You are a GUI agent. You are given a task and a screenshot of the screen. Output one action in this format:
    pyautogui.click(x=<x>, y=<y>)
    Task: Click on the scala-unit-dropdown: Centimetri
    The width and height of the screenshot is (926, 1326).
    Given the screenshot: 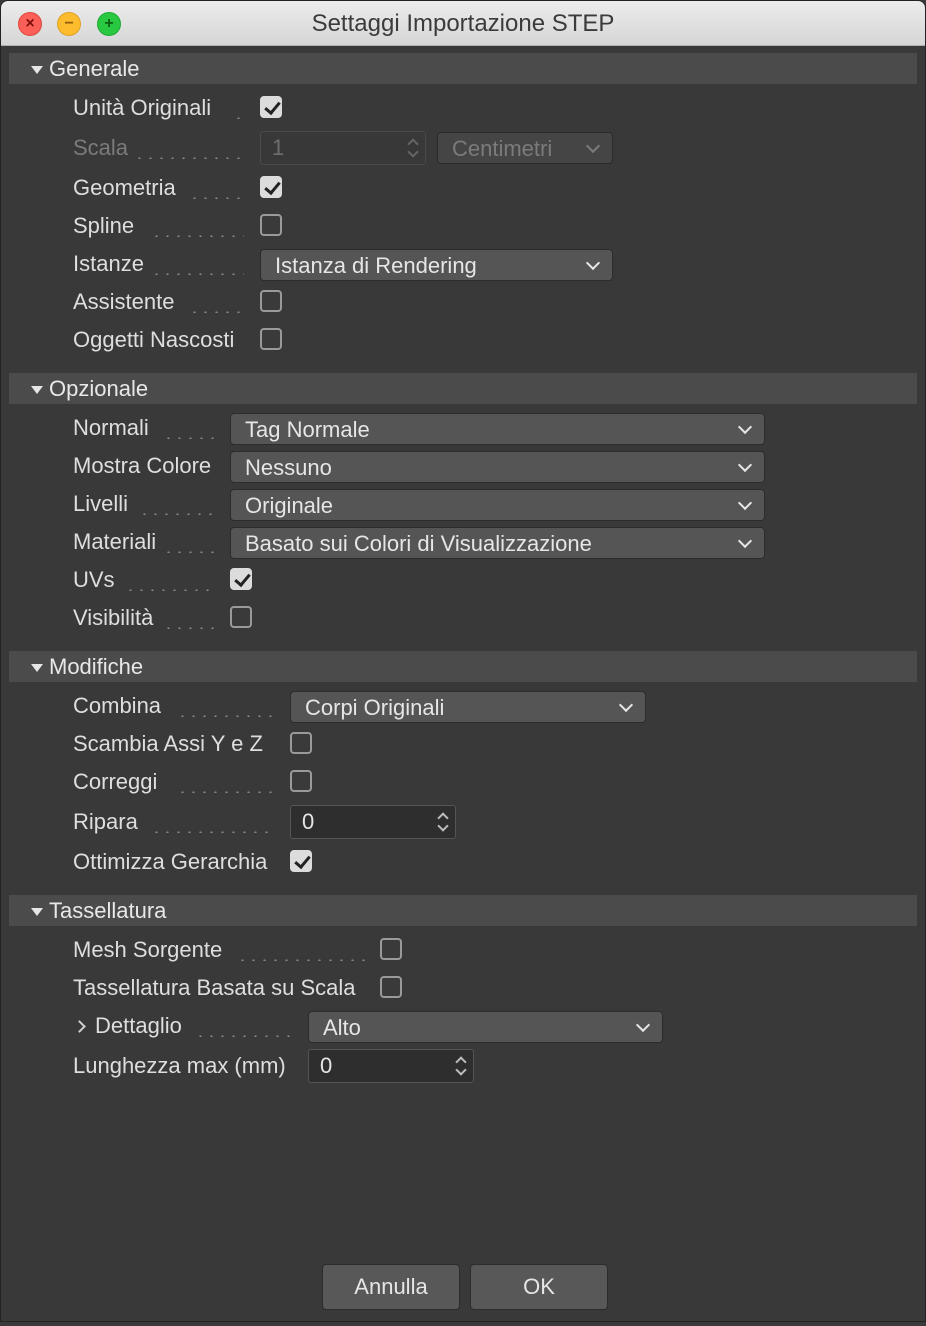 What is the action you would take?
    pyautogui.click(x=525, y=148)
    